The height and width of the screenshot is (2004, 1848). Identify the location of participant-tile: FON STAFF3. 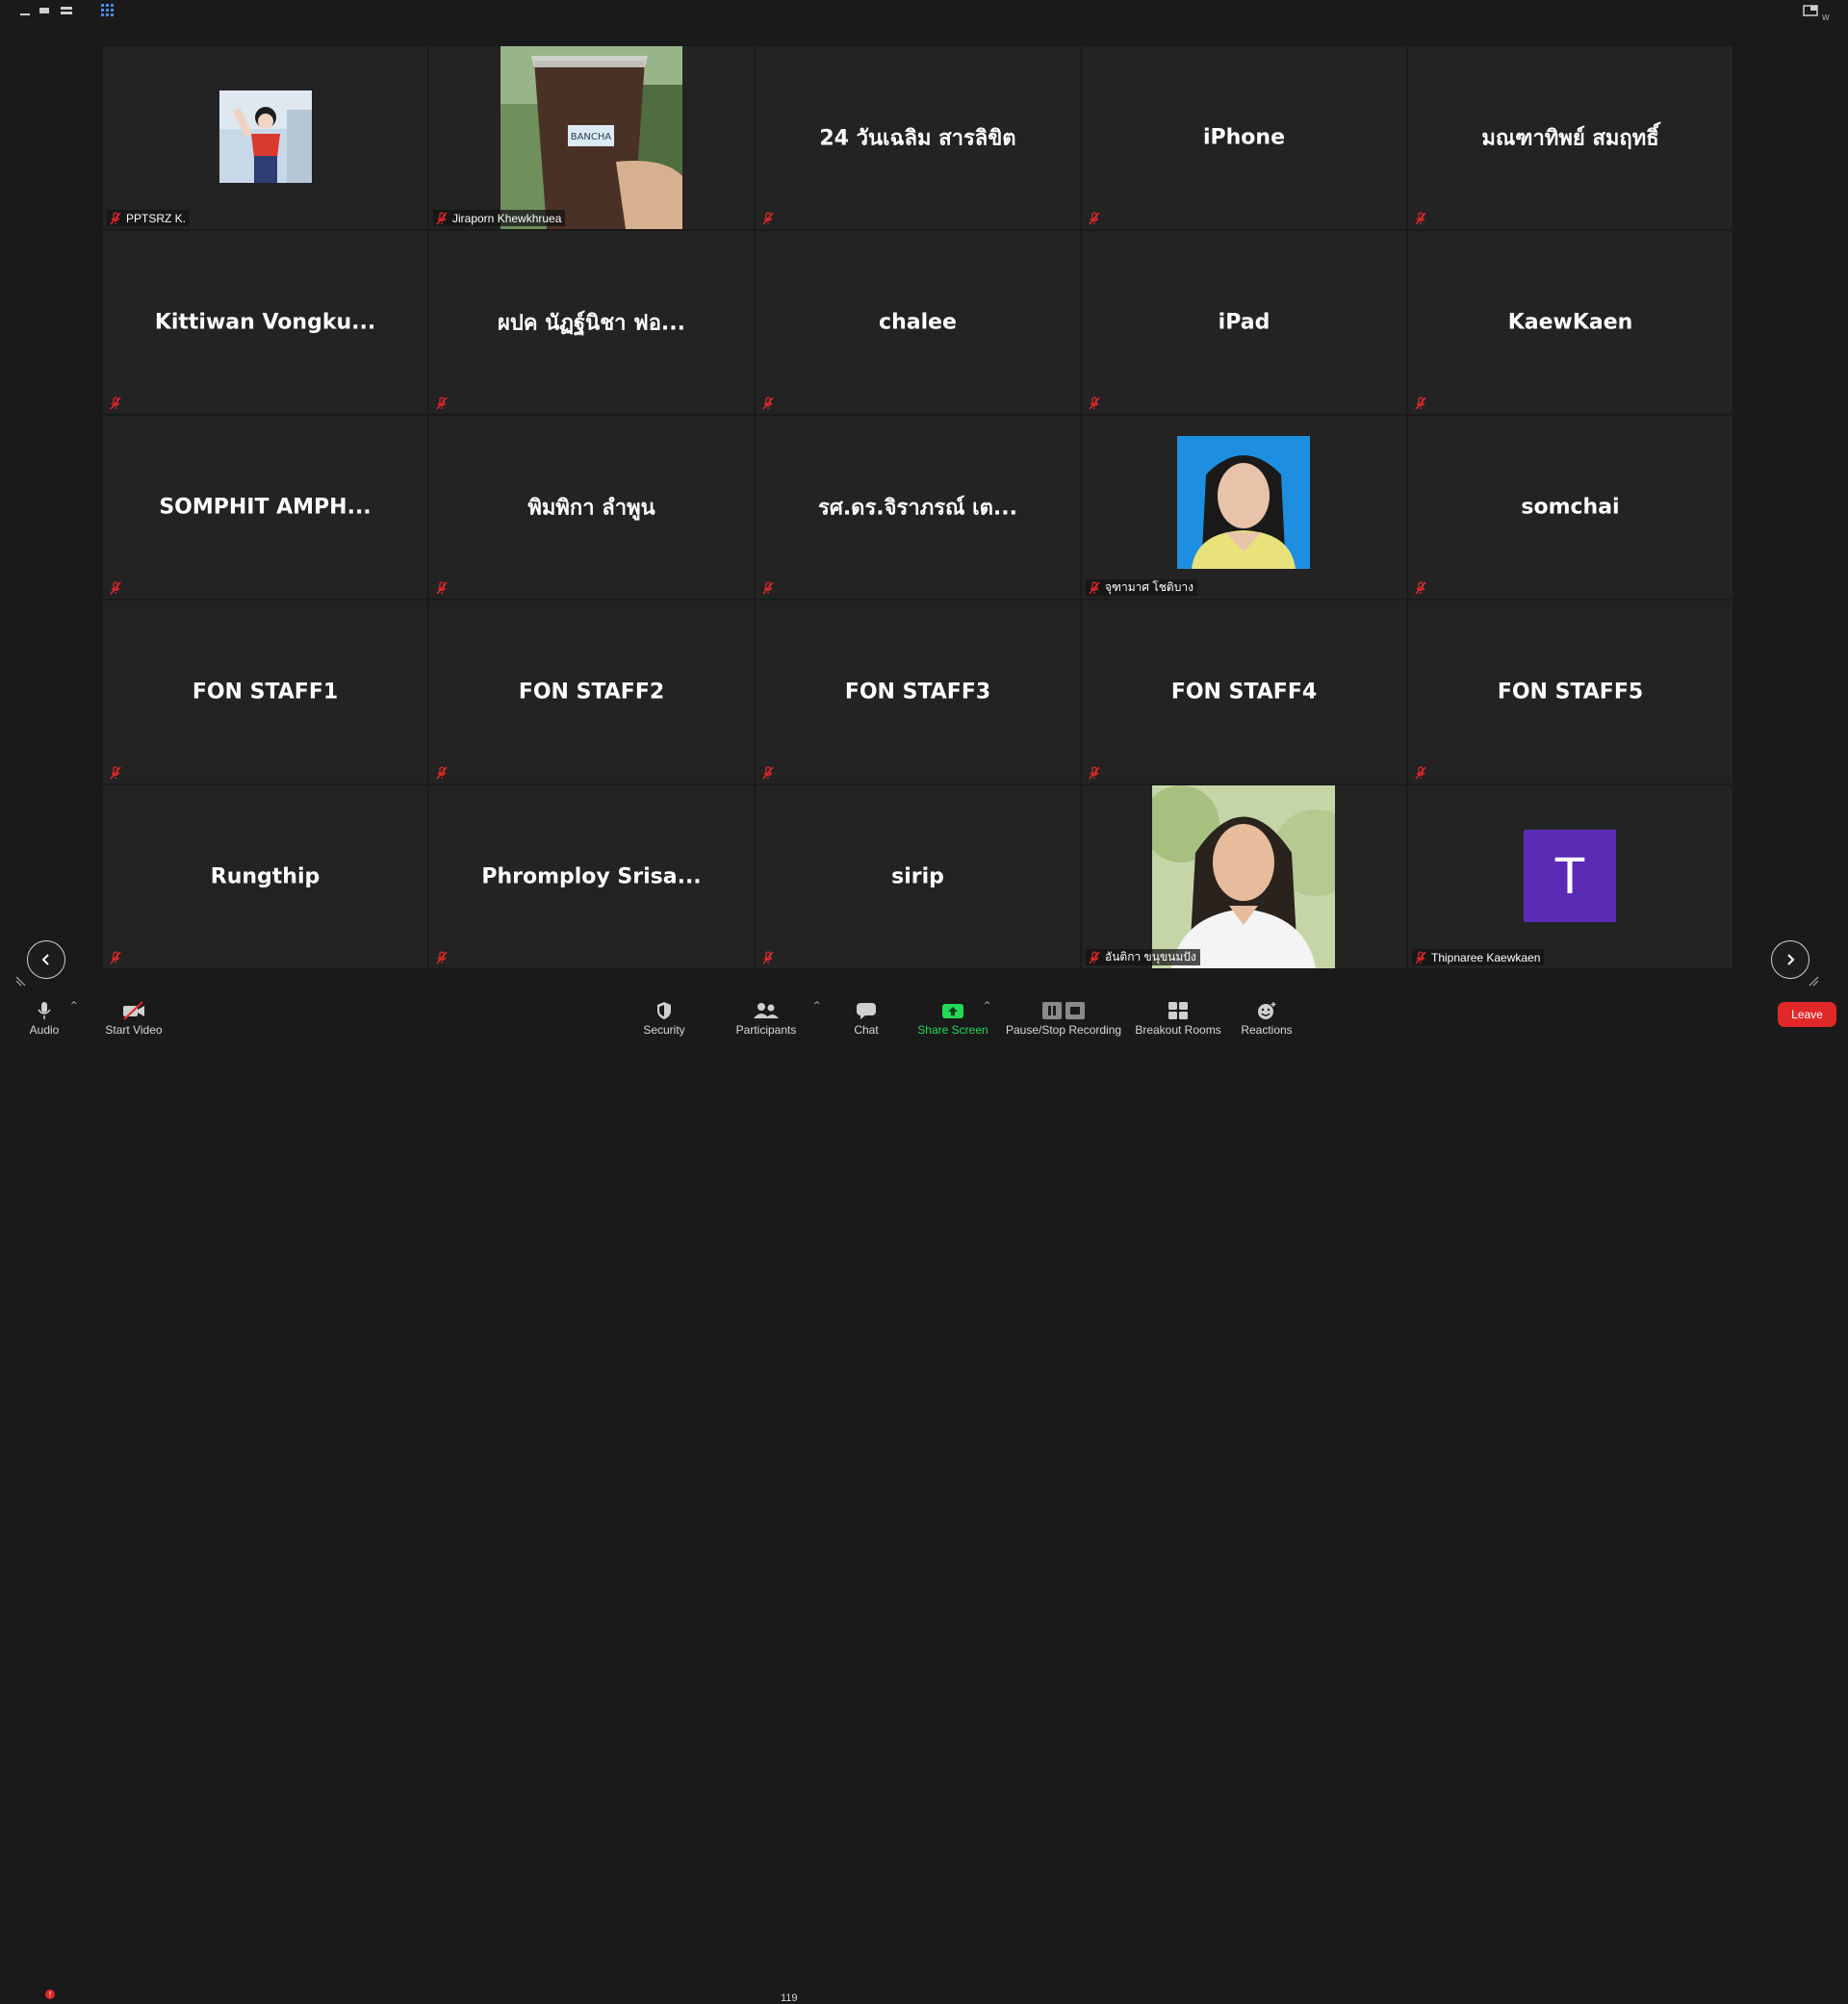
(918, 692).